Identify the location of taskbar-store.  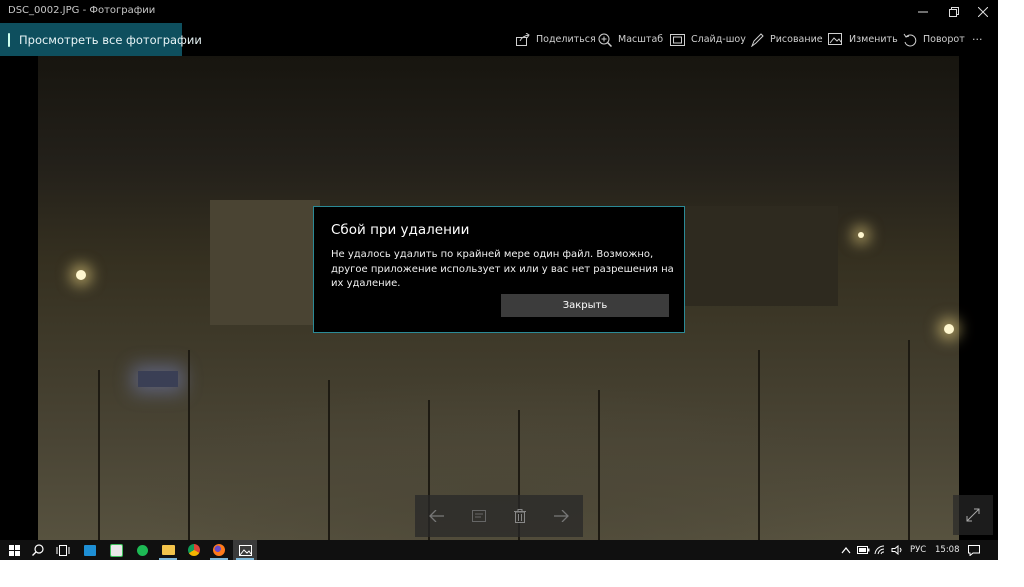
(90, 550).